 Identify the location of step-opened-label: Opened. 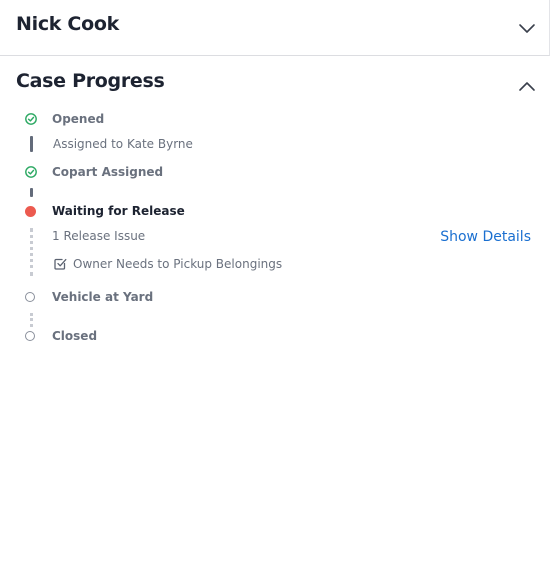
(78, 119).